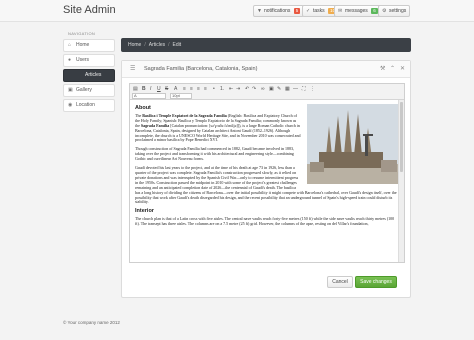 The width and height of the screenshot is (474, 340). I want to click on indent-icon: ⇥, so click(238, 89).